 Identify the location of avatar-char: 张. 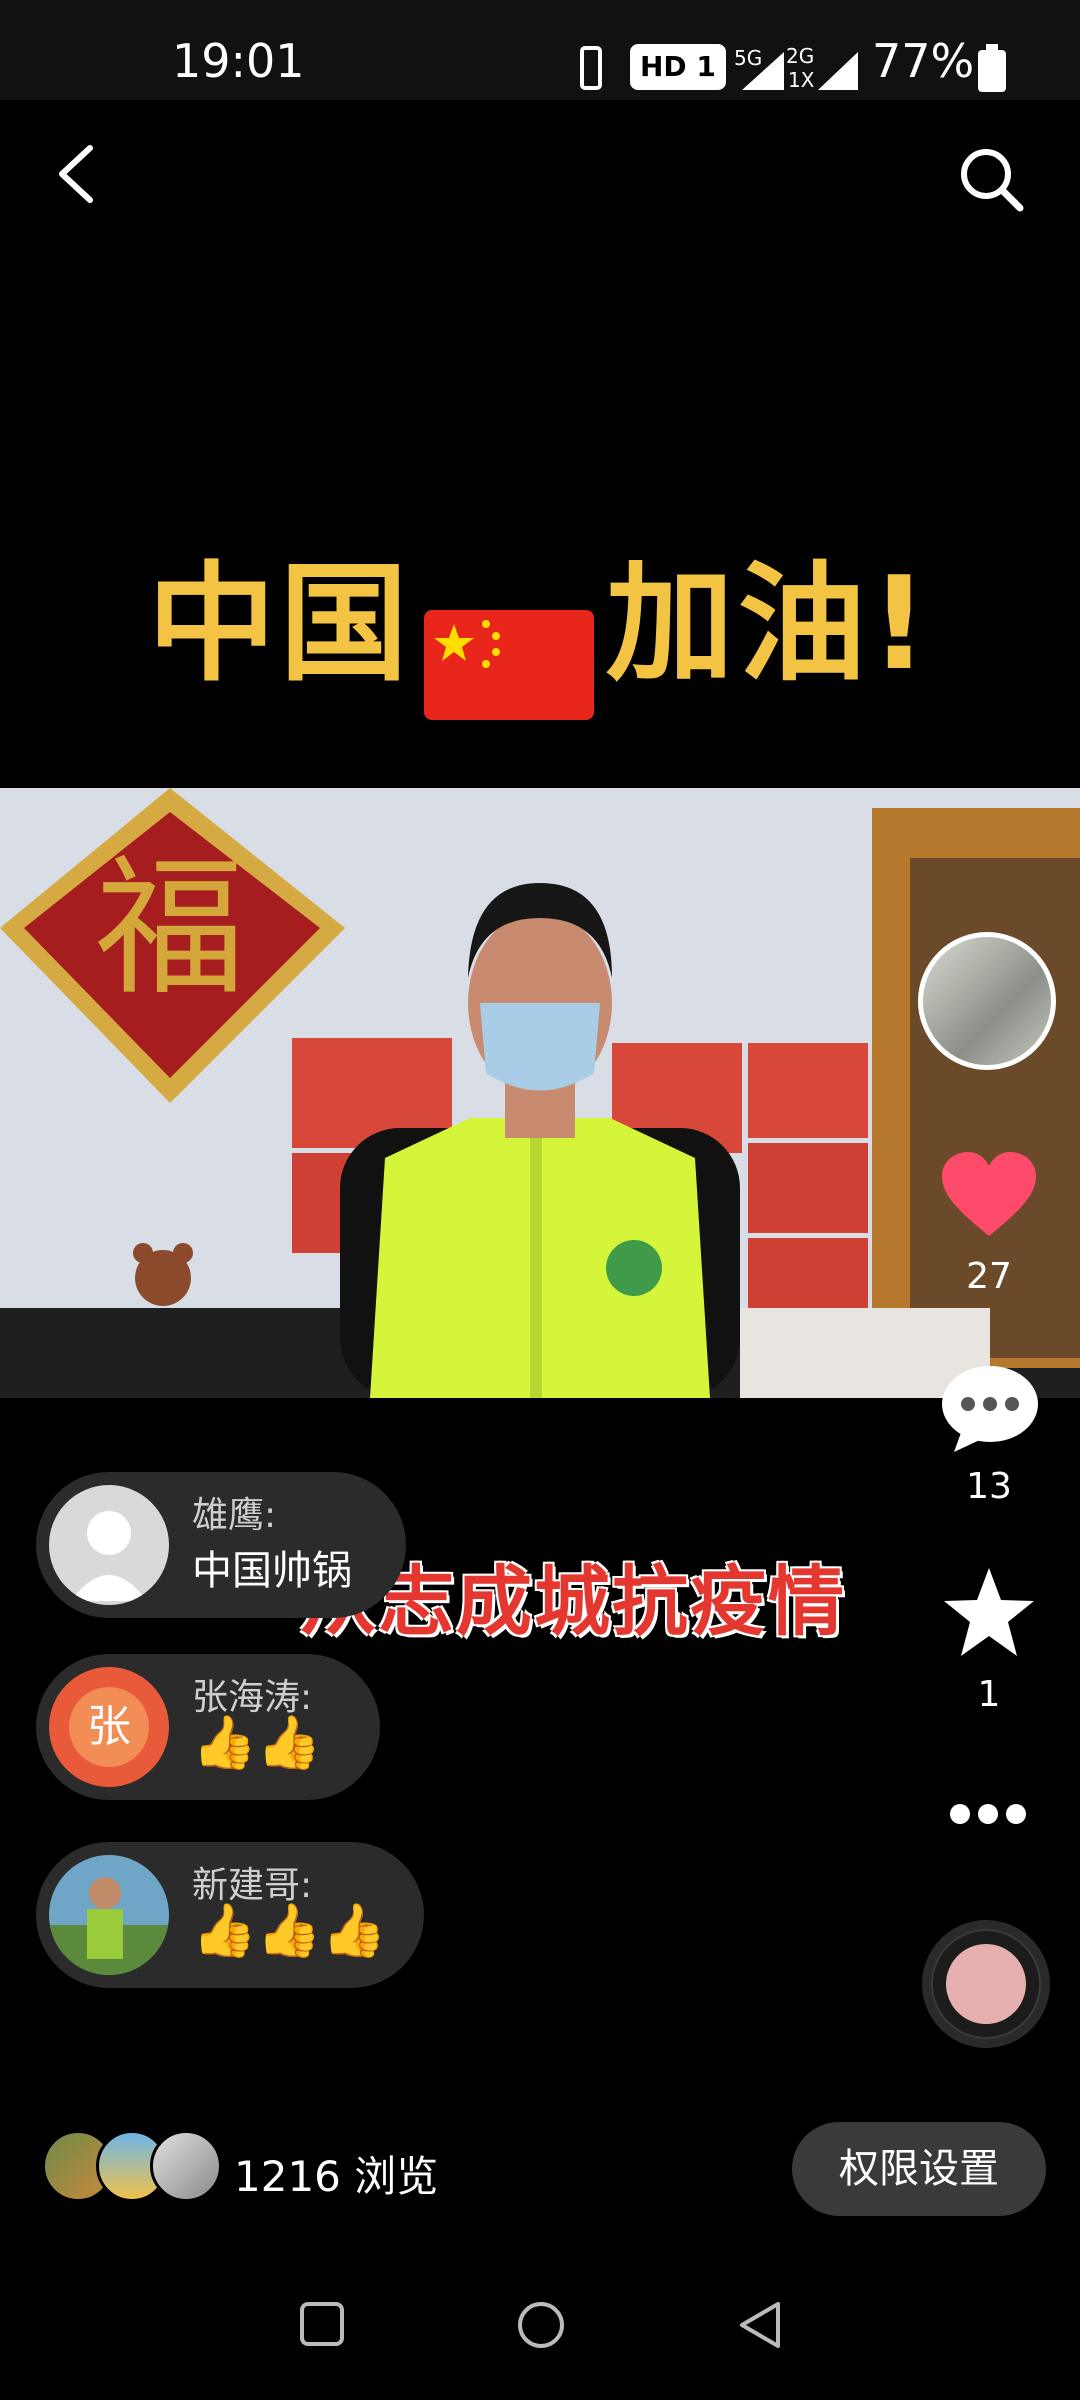
(109, 1727).